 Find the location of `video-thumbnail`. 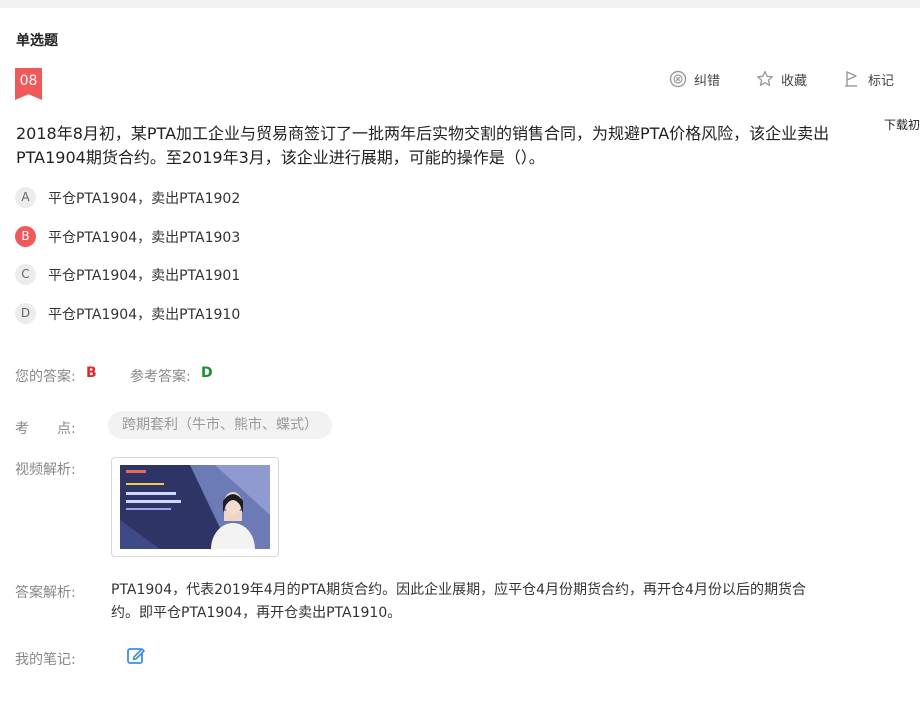

video-thumbnail is located at coordinates (195, 507).